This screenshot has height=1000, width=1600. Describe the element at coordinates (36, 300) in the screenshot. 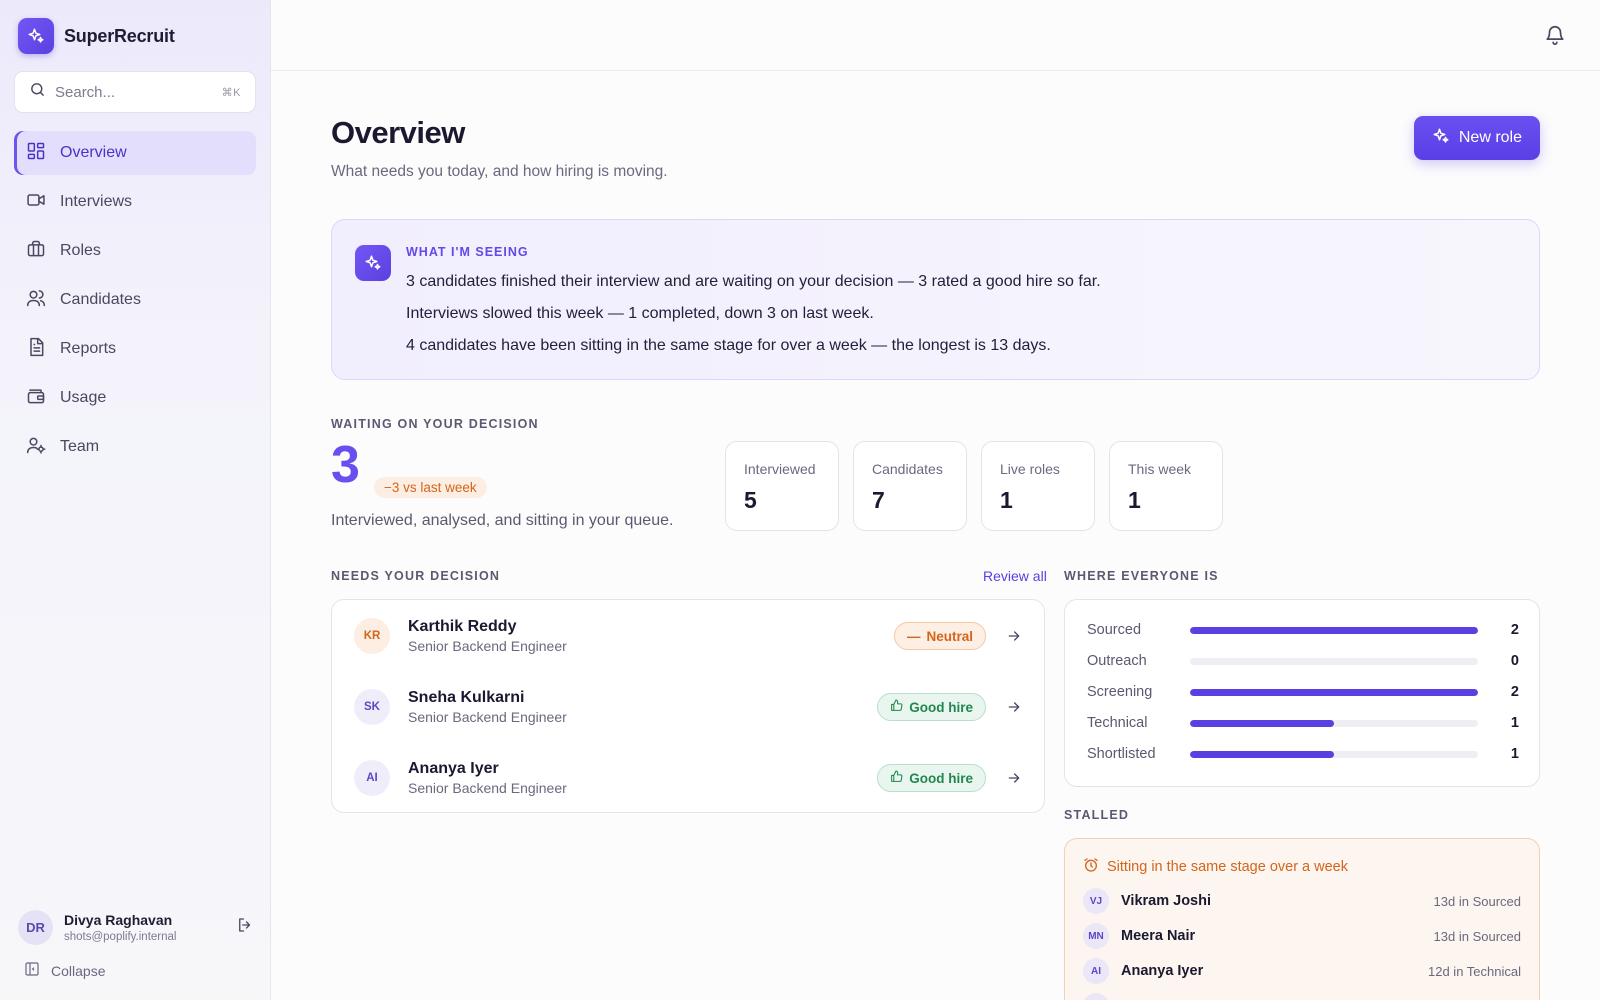

I see `users-icon` at that location.